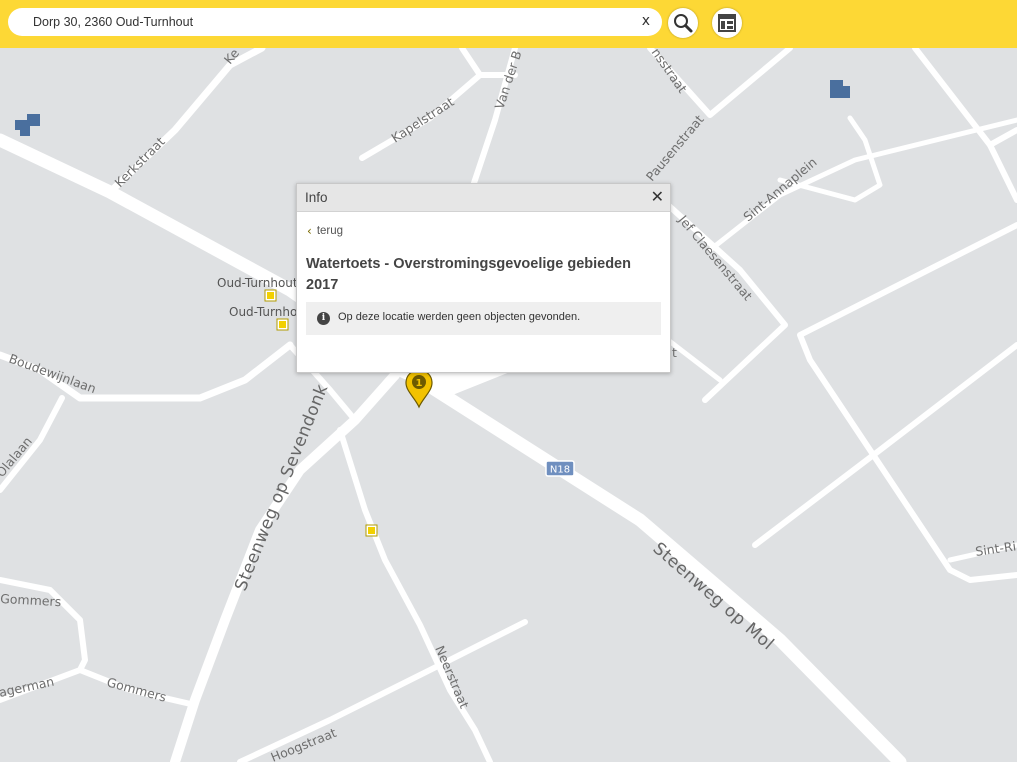 The height and width of the screenshot is (762, 1017). I want to click on layers-grid-icon, so click(727, 23).